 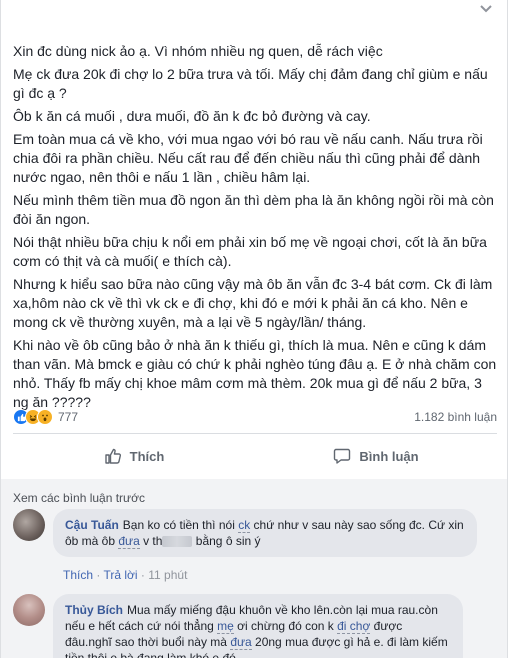 What do you see at coordinates (151, 541) in the screenshot?
I see `comment-text: v th` at bounding box center [151, 541].